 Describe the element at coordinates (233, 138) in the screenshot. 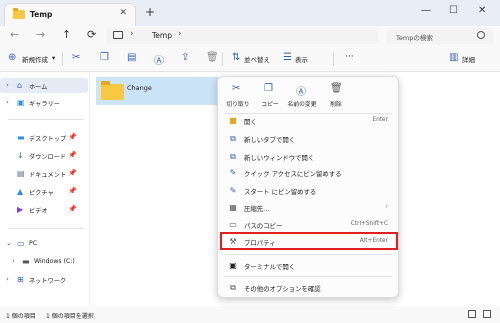

I see `new-tab-icon: ⧉` at that location.